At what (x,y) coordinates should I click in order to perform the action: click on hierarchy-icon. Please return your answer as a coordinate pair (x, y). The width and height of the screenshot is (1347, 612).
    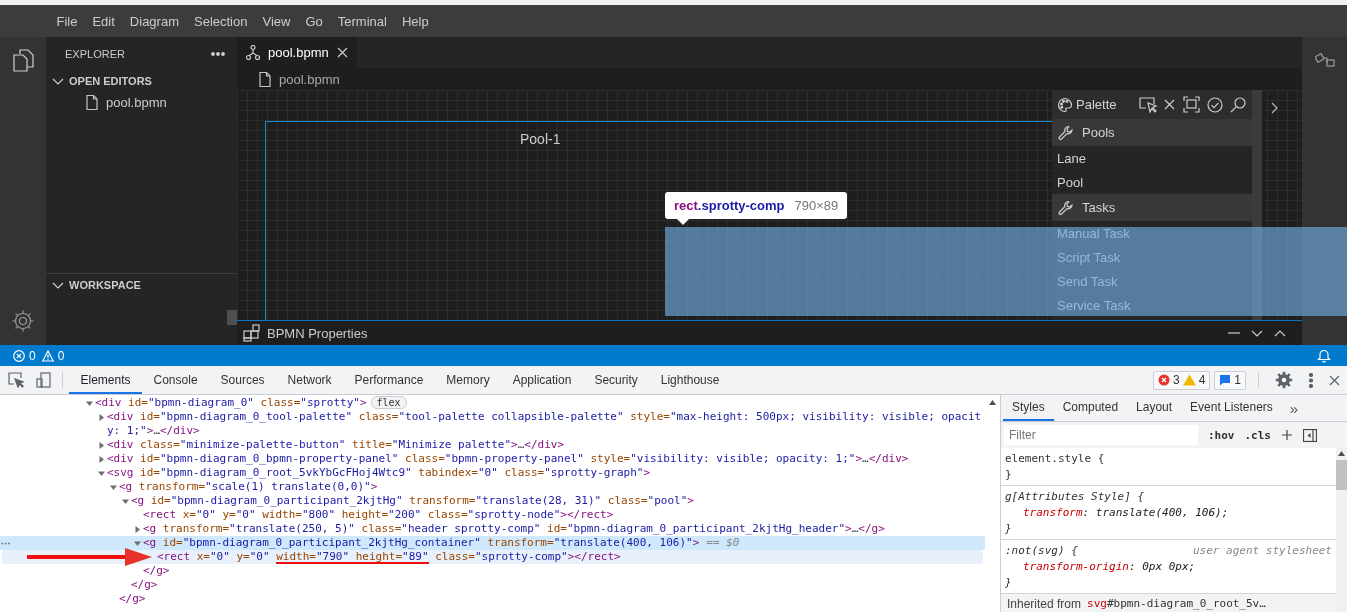
    Looking at the image, I should click on (253, 52).